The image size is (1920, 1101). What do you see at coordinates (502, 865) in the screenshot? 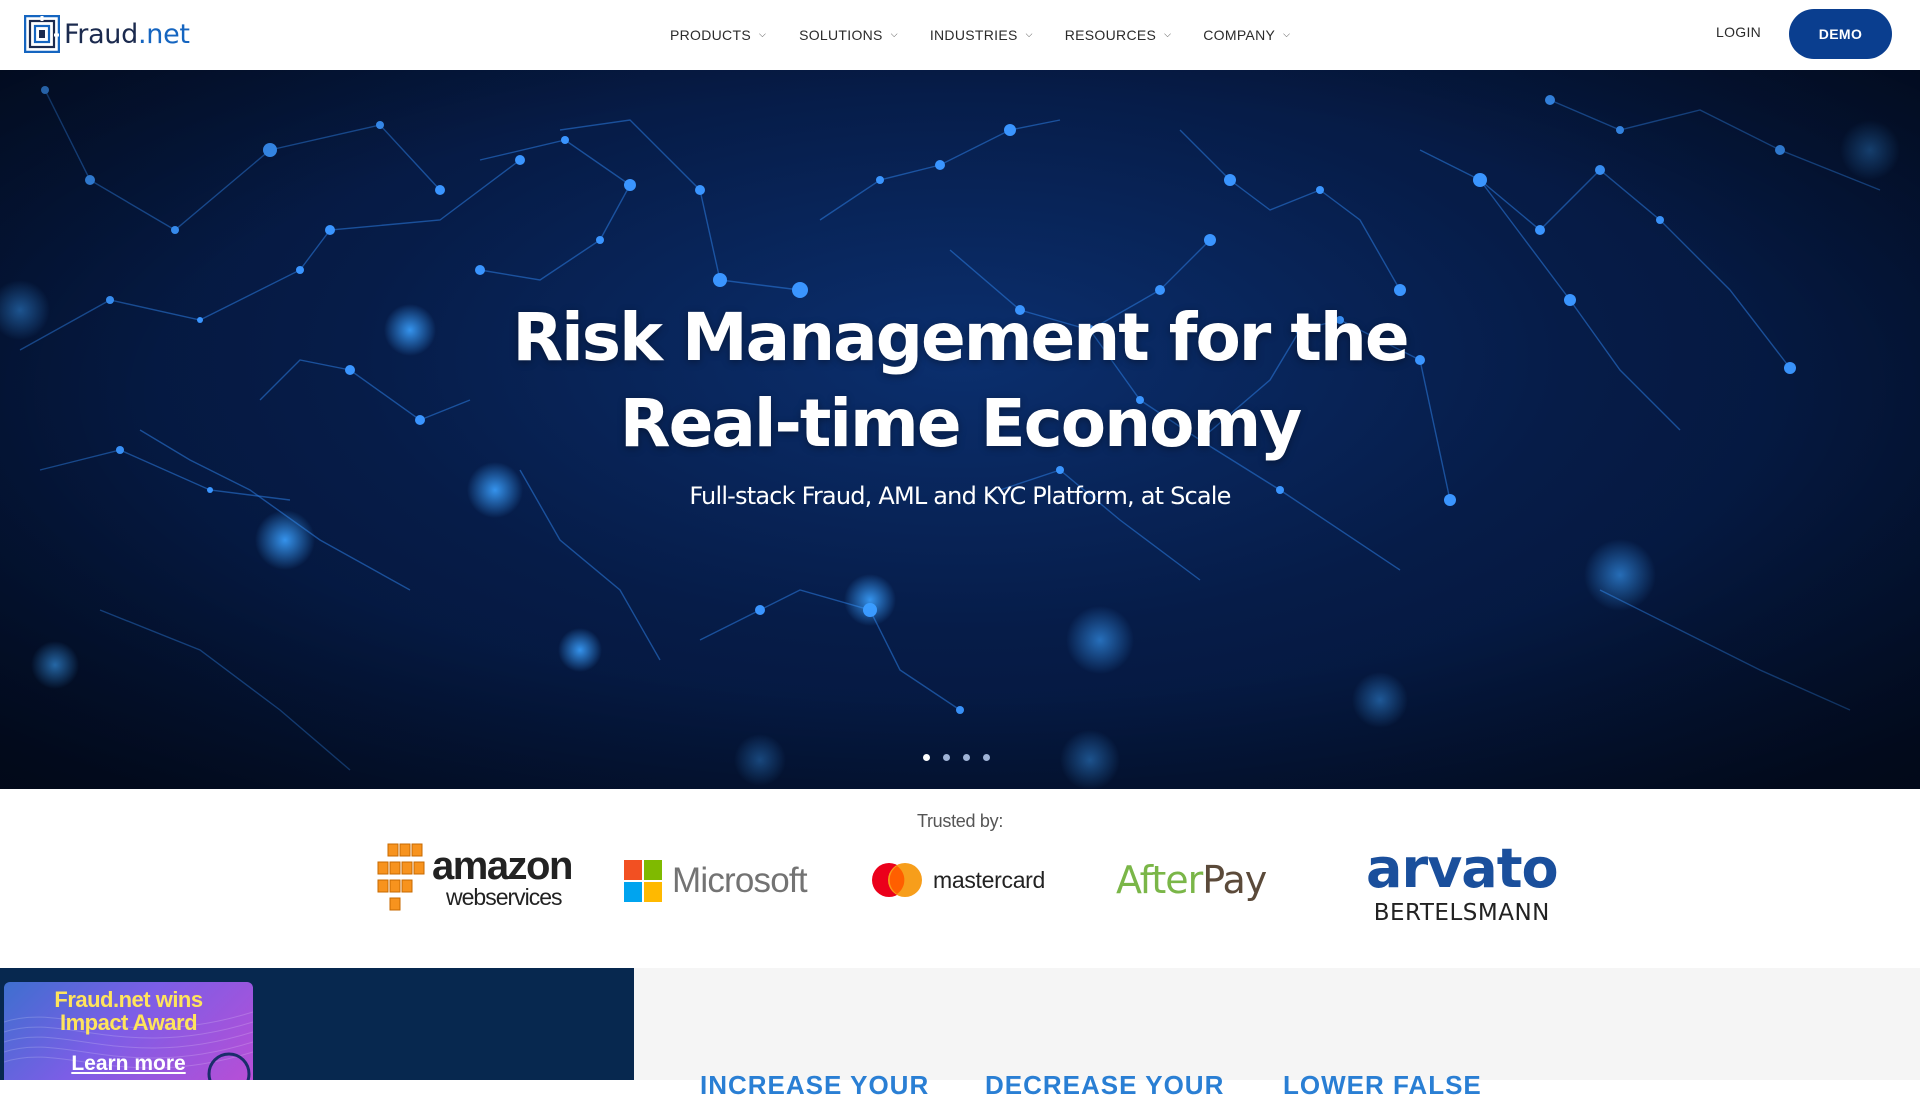
I see `amazon-wordmark: amazon` at bounding box center [502, 865].